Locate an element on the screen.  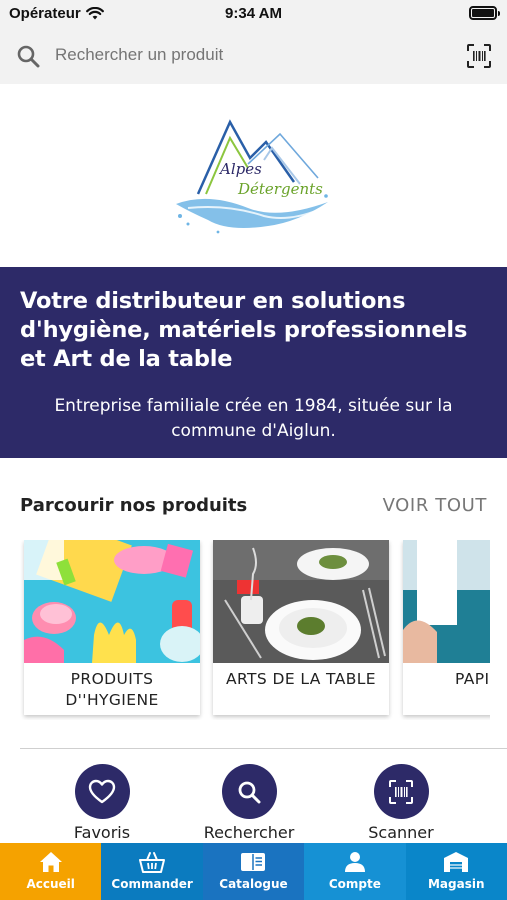
basket-icon is located at coordinates (152, 862).